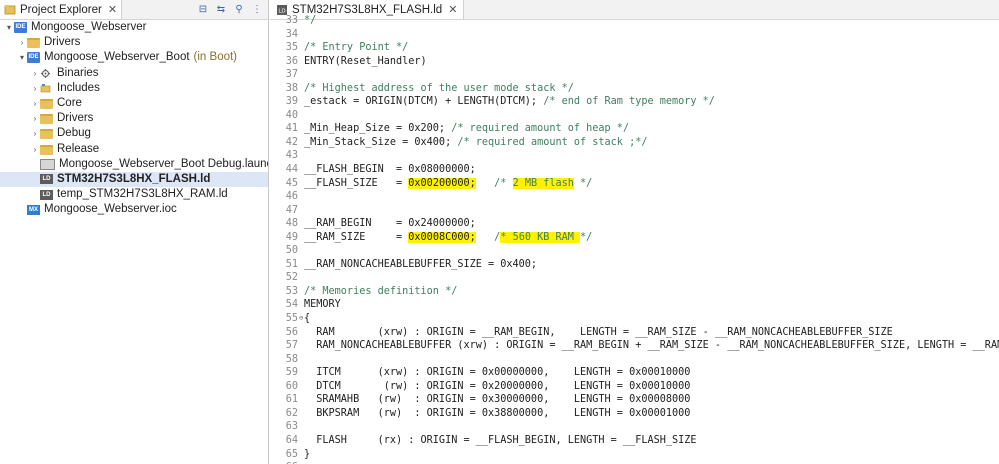 The width and height of the screenshot is (999, 464). Describe the element at coordinates (239, 9) in the screenshot. I see `filter-icon: ⚲` at that location.